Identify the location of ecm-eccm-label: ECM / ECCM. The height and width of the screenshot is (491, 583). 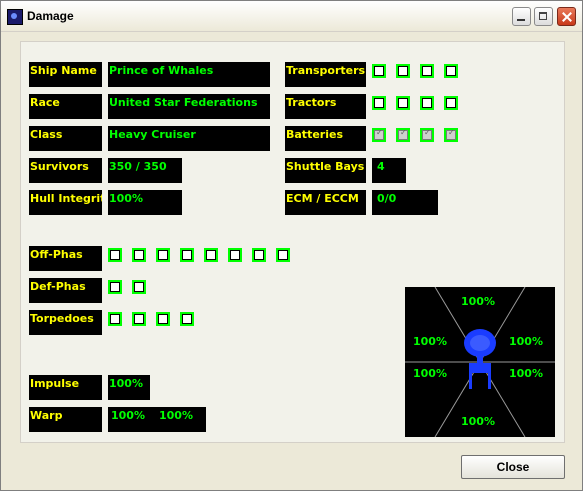
(325, 202).